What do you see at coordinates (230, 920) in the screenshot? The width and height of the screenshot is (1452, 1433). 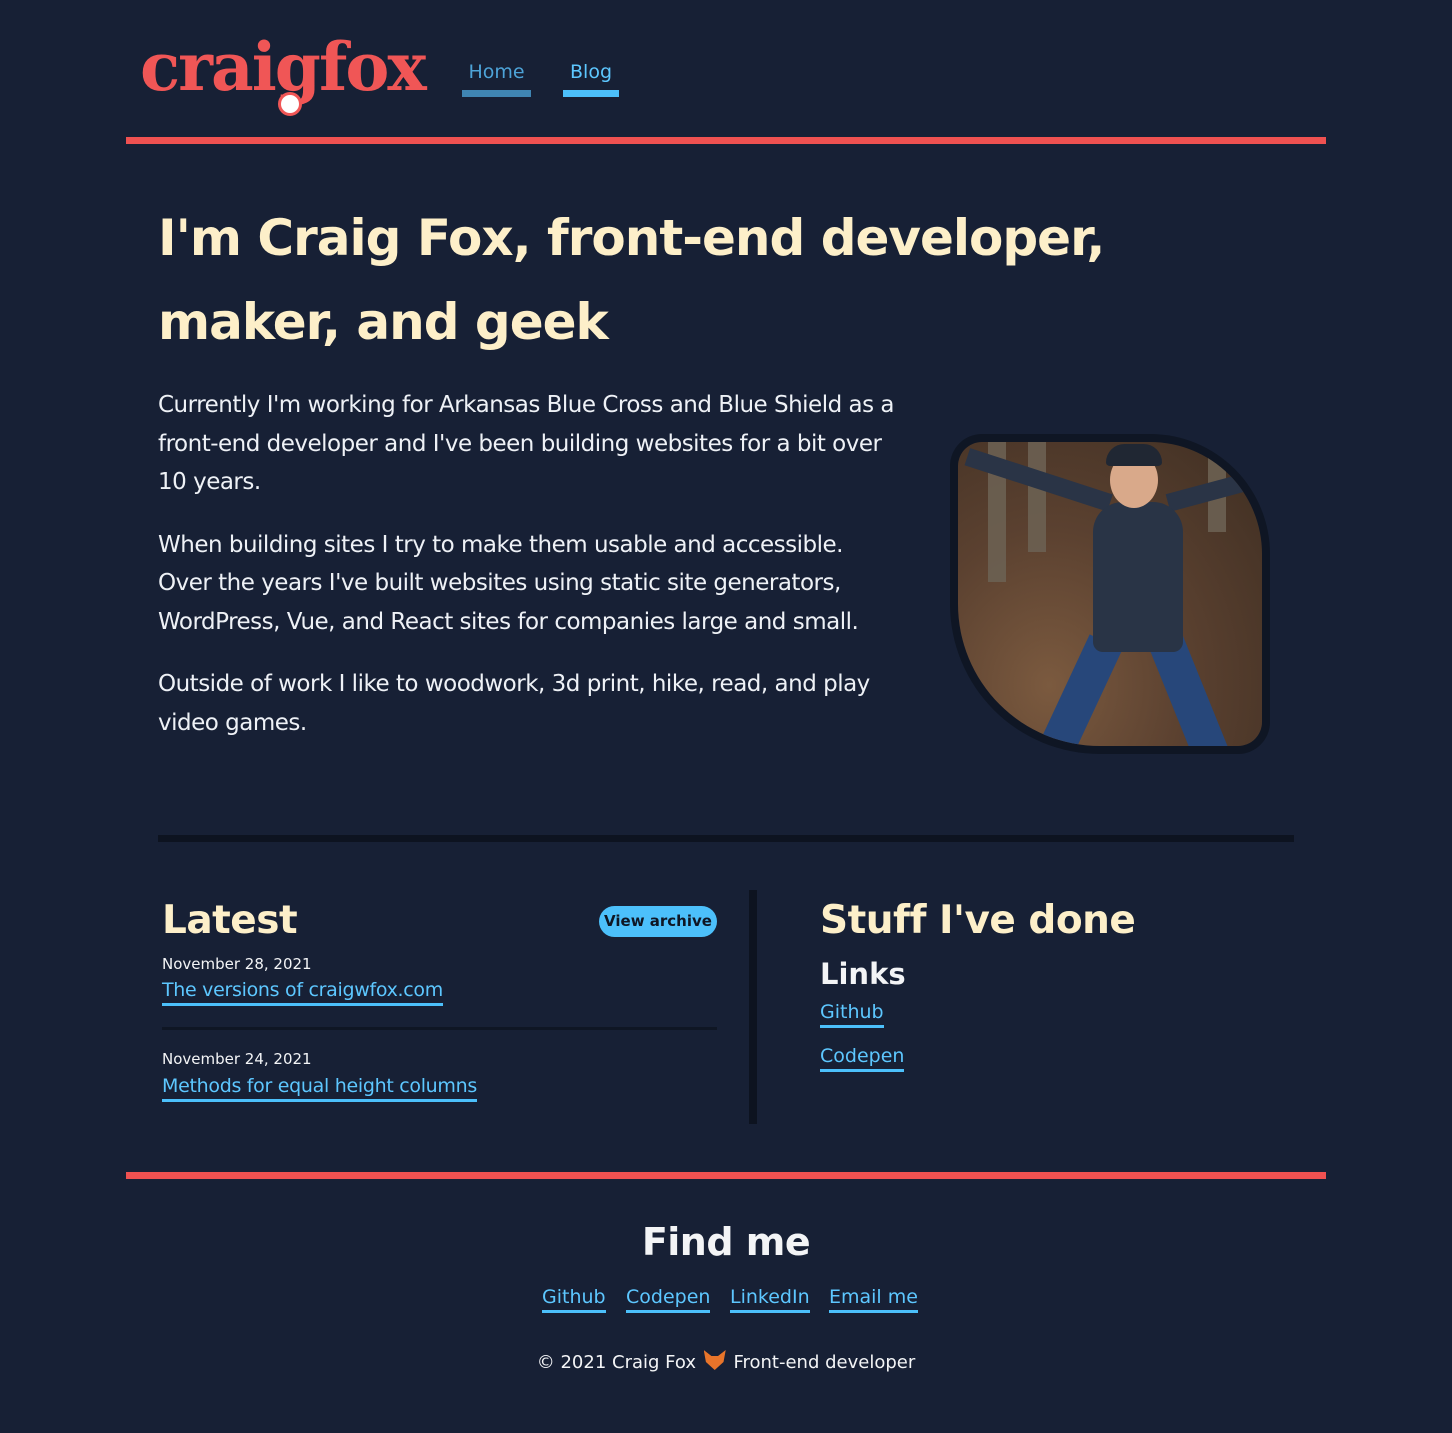 I see `latest-heading: Latest` at bounding box center [230, 920].